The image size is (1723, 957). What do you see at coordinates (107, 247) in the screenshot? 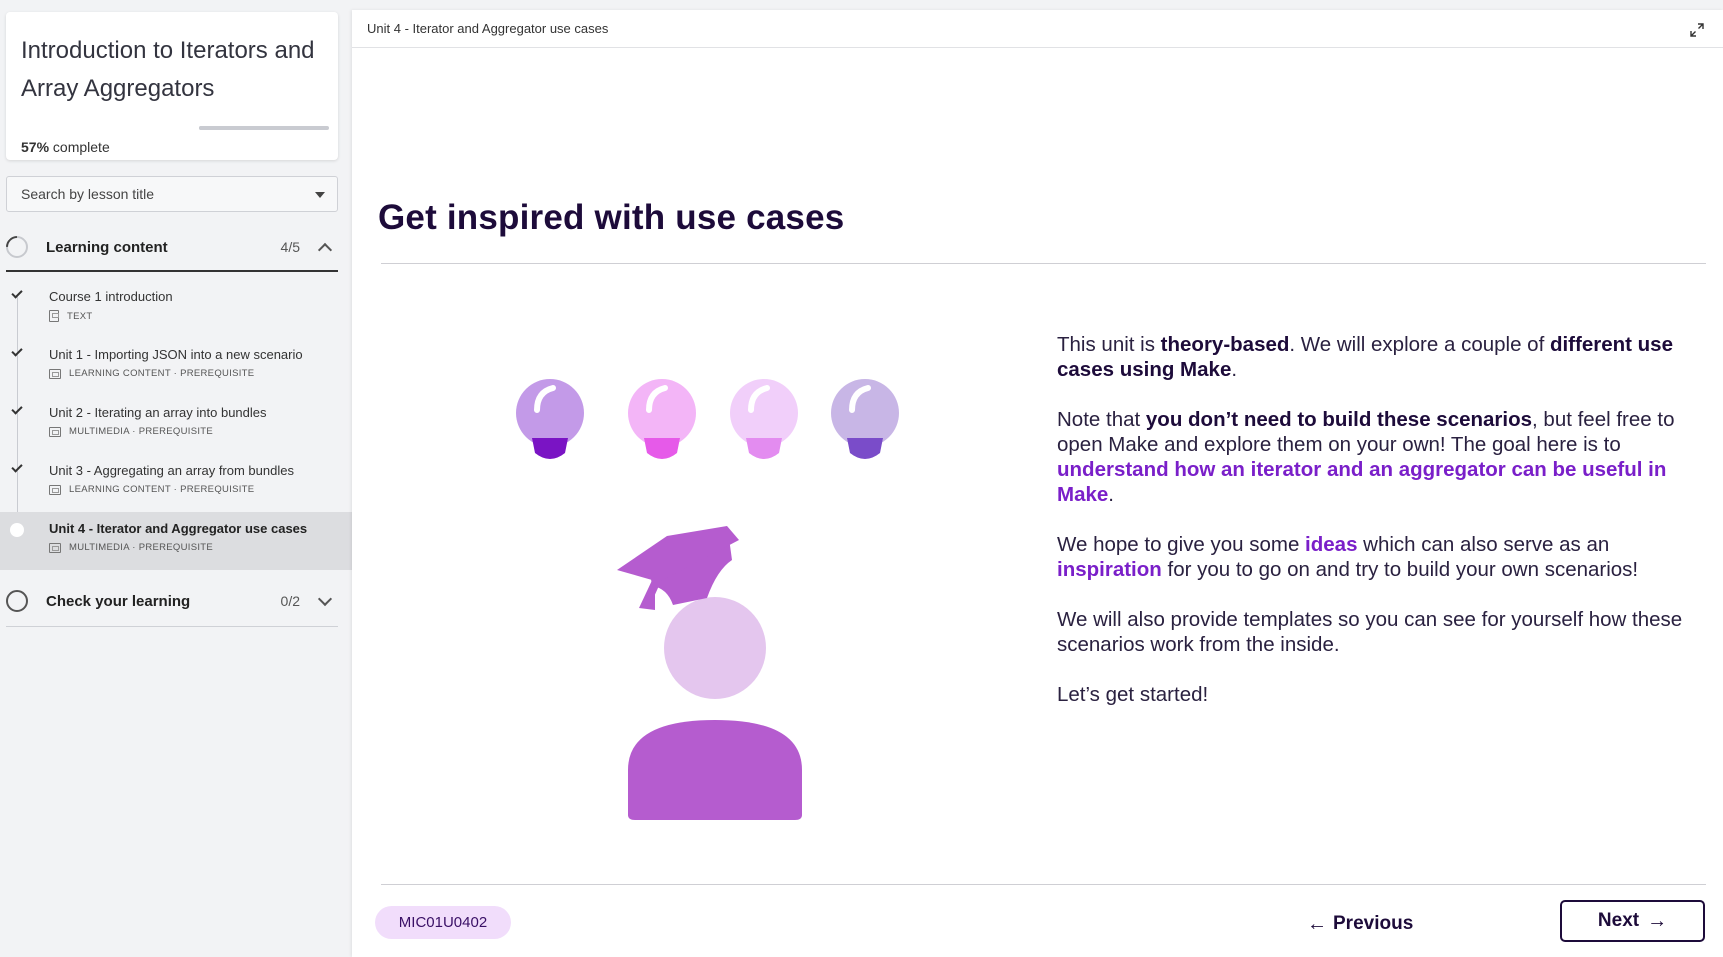
I see `section-label: Learning content` at bounding box center [107, 247].